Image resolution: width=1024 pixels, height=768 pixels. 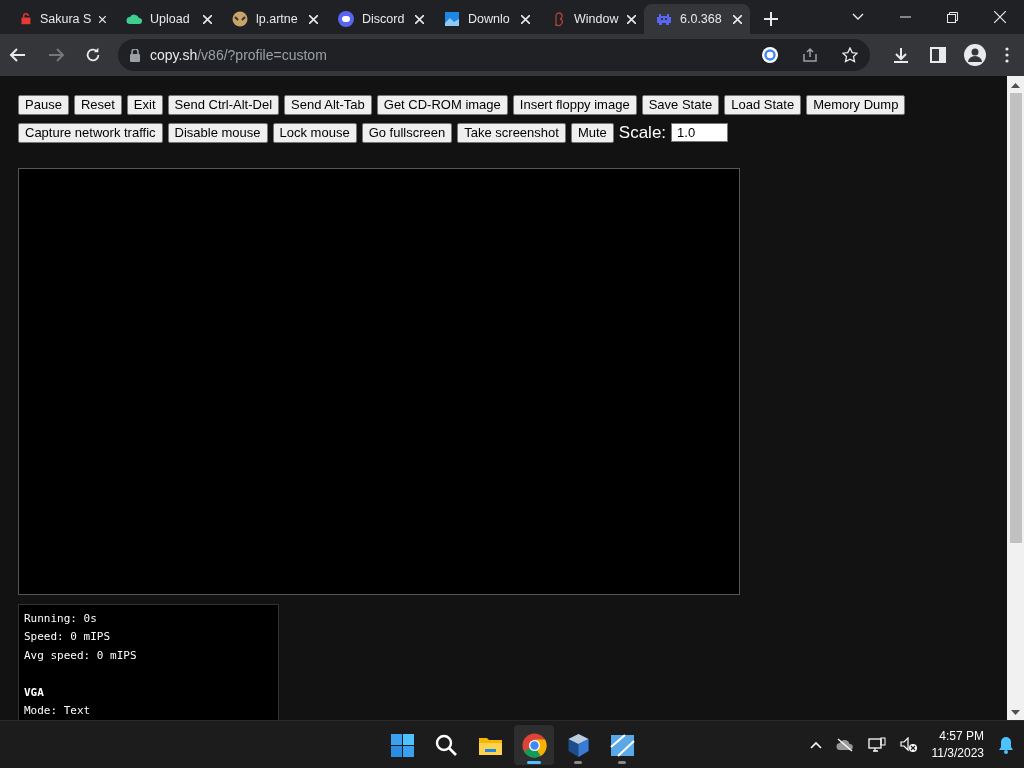 What do you see at coordinates (61, 19) in the screenshot?
I see `browser-tab: Sakura S` at bounding box center [61, 19].